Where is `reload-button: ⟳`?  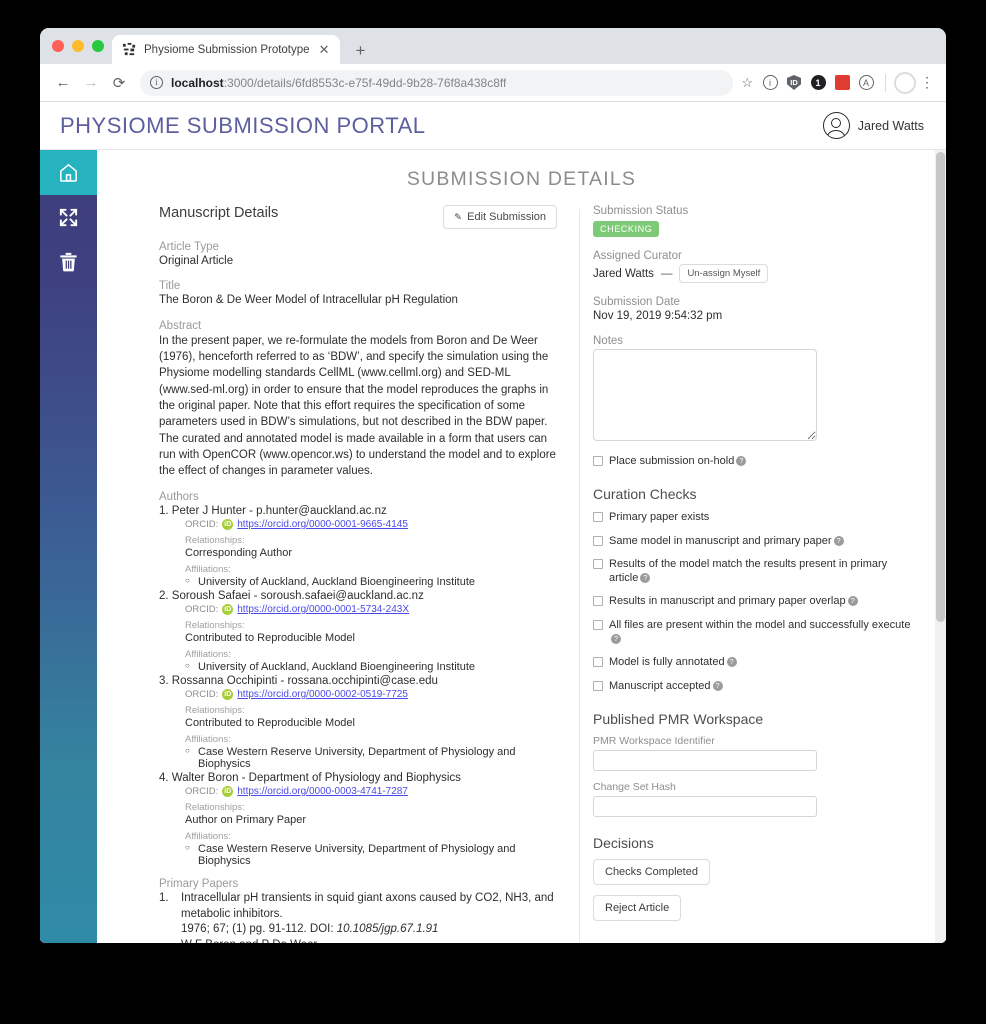 reload-button: ⟳ is located at coordinates (119, 83).